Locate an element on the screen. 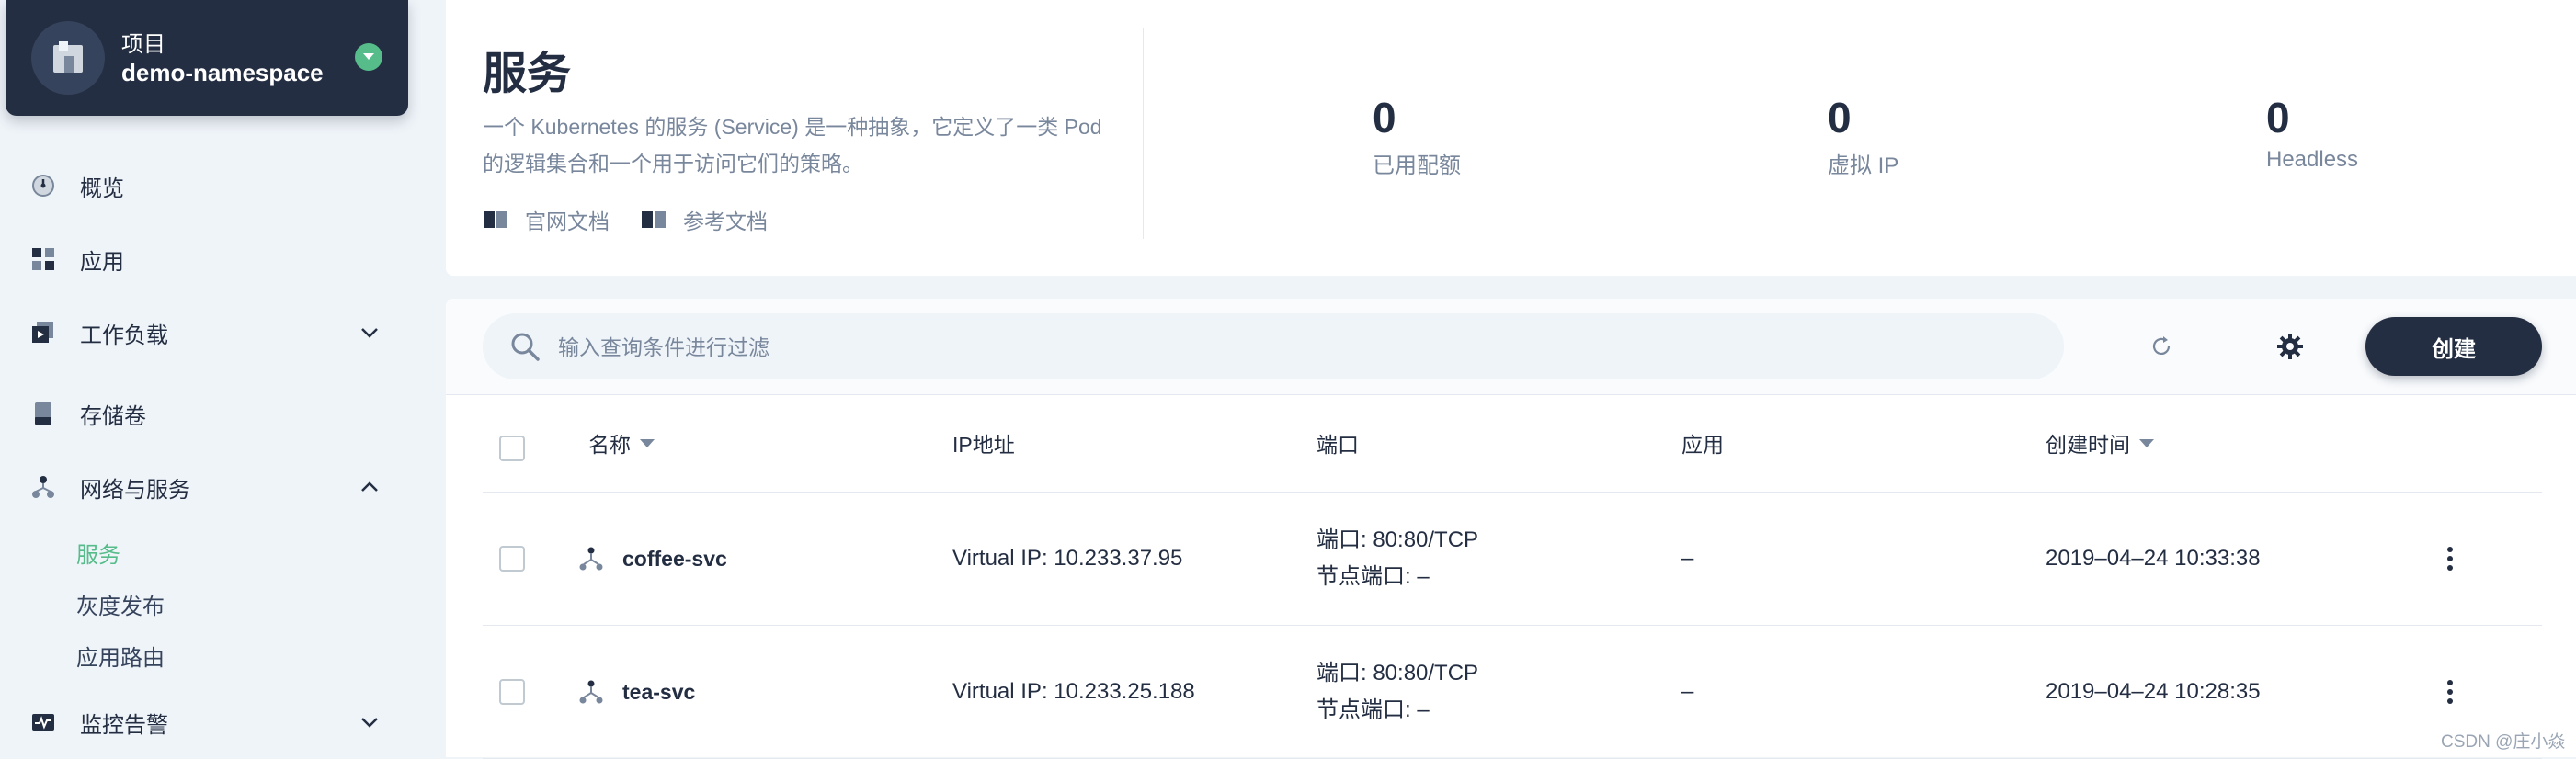 The width and height of the screenshot is (2576, 759). project-name: demo-namespace is located at coordinates (222, 72).